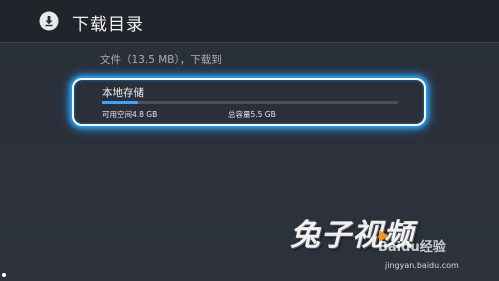  What do you see at coordinates (120, 102) in the screenshot?
I see `storage-usage-fill` at bounding box center [120, 102].